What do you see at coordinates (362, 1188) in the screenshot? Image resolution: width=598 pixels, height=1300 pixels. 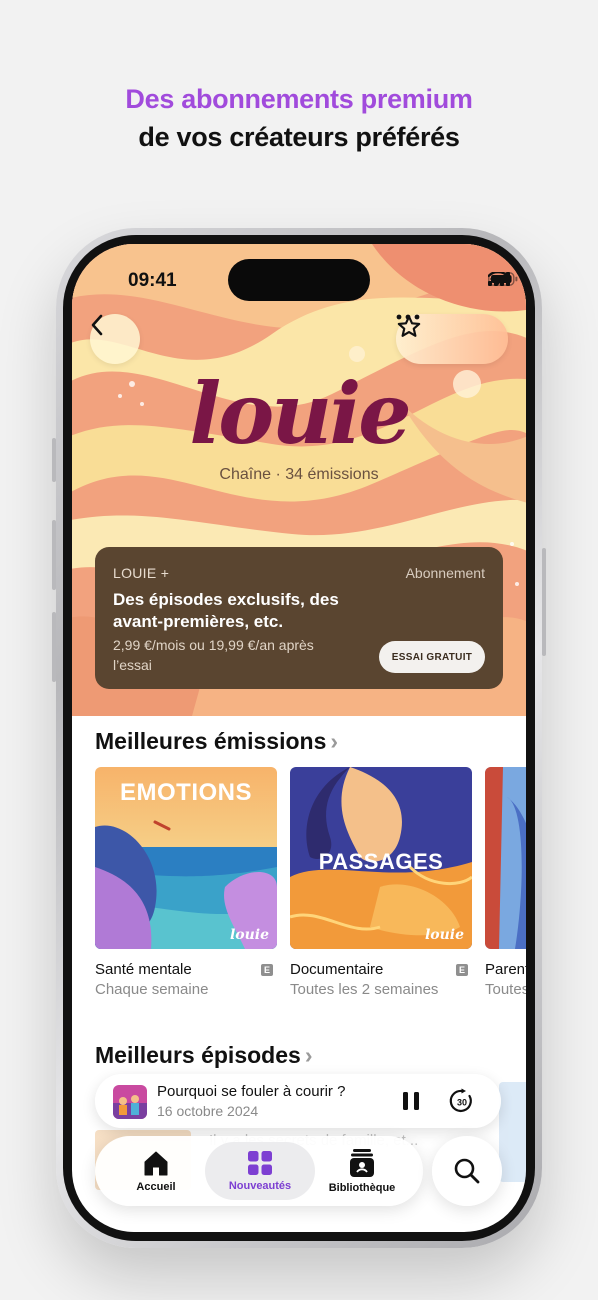 I see `tab-label: Bibliothèque` at bounding box center [362, 1188].